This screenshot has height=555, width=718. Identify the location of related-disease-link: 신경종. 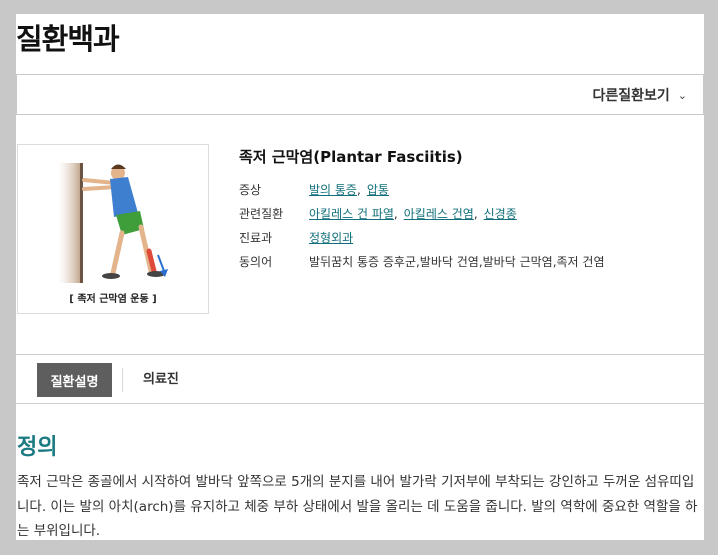
(500, 214).